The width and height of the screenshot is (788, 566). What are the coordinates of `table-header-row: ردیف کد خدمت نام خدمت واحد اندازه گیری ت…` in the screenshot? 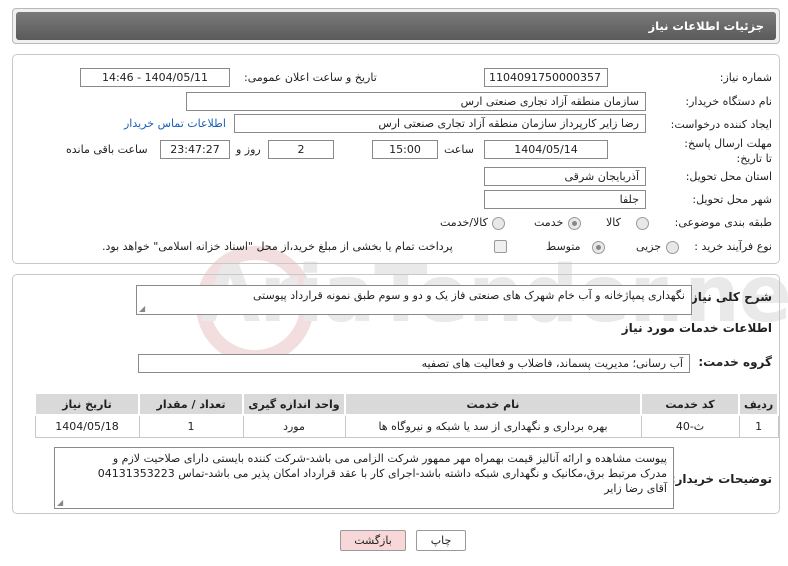 It's located at (407, 404).